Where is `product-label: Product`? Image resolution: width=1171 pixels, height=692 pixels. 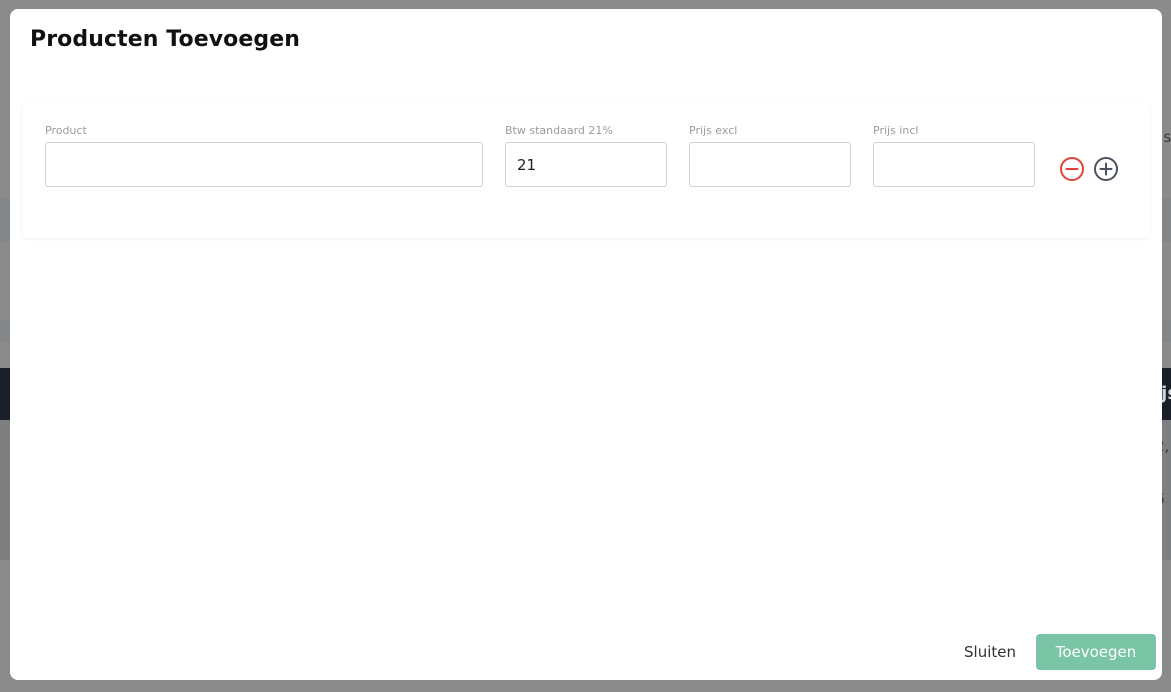 product-label: Product is located at coordinates (66, 130).